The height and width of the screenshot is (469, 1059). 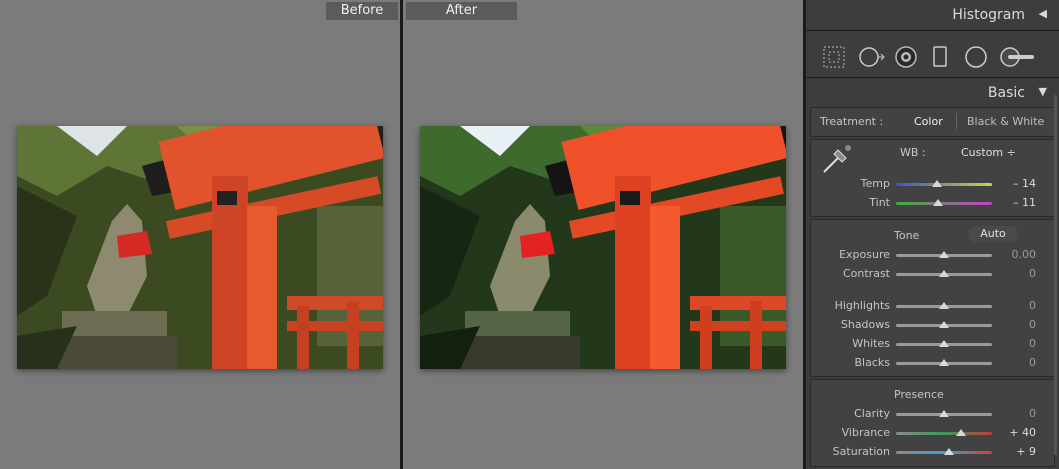 What do you see at coordinates (852, 121) in the screenshot?
I see `treatment-label: Treatment :` at bounding box center [852, 121].